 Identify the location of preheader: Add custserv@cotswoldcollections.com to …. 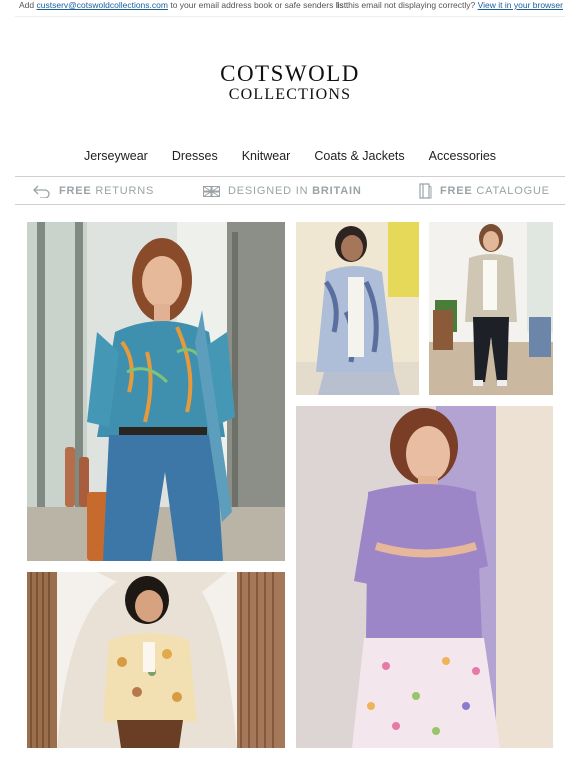
(290, 6).